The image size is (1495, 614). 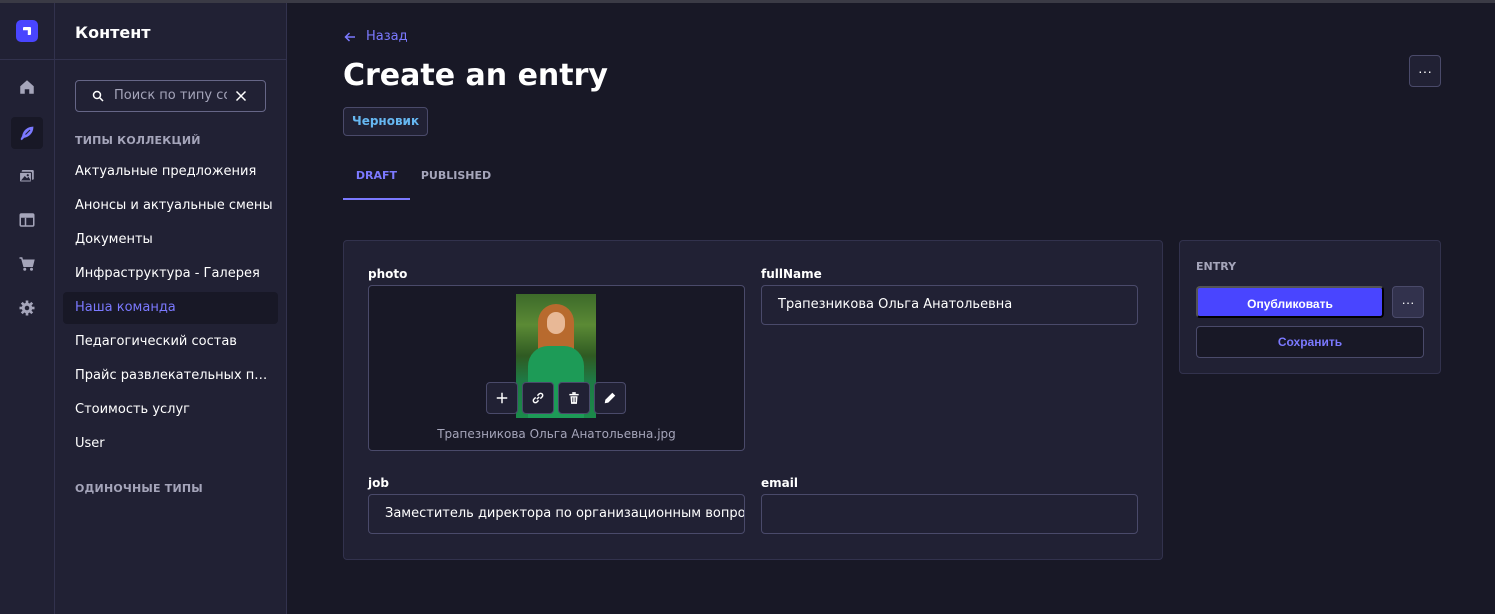 I want to click on fullname-field: Трапезникова Ольга Анатольевна, so click(x=949, y=305).